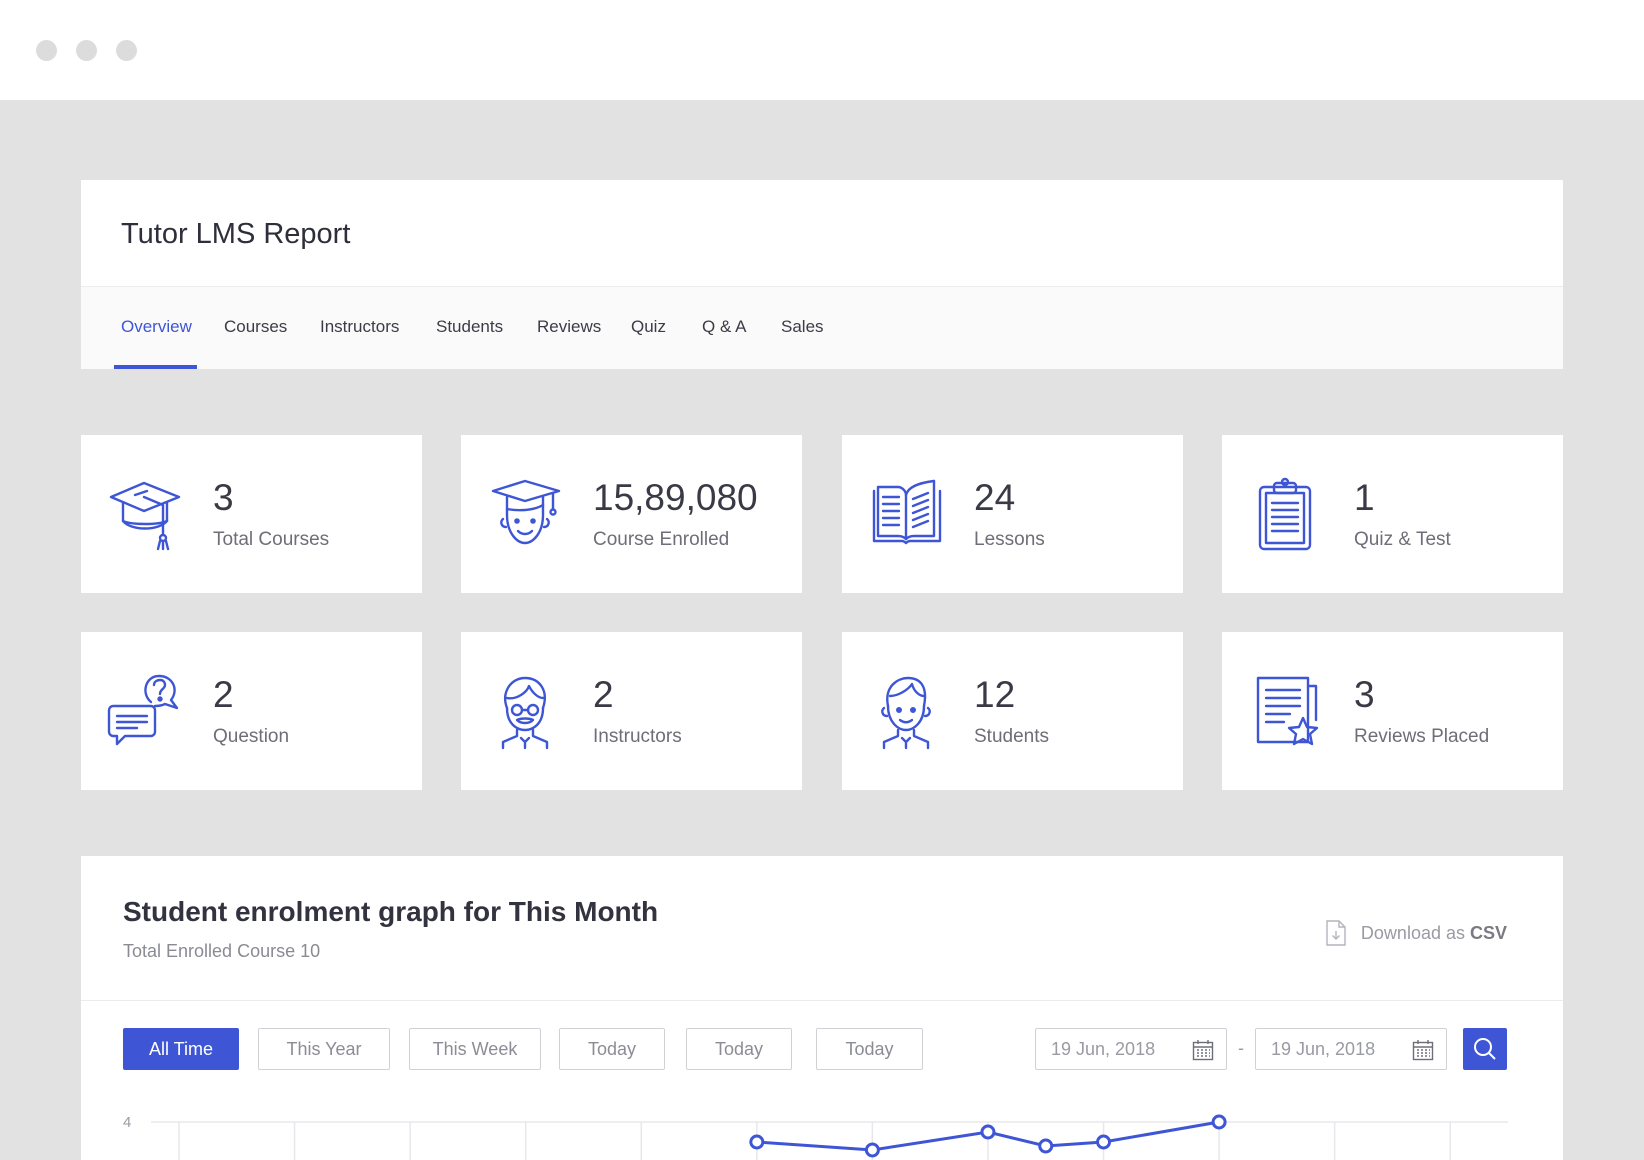 Image resolution: width=1644 pixels, height=1160 pixels. What do you see at coordinates (612, 1049) in the screenshot?
I see `filter-today-button: Today` at bounding box center [612, 1049].